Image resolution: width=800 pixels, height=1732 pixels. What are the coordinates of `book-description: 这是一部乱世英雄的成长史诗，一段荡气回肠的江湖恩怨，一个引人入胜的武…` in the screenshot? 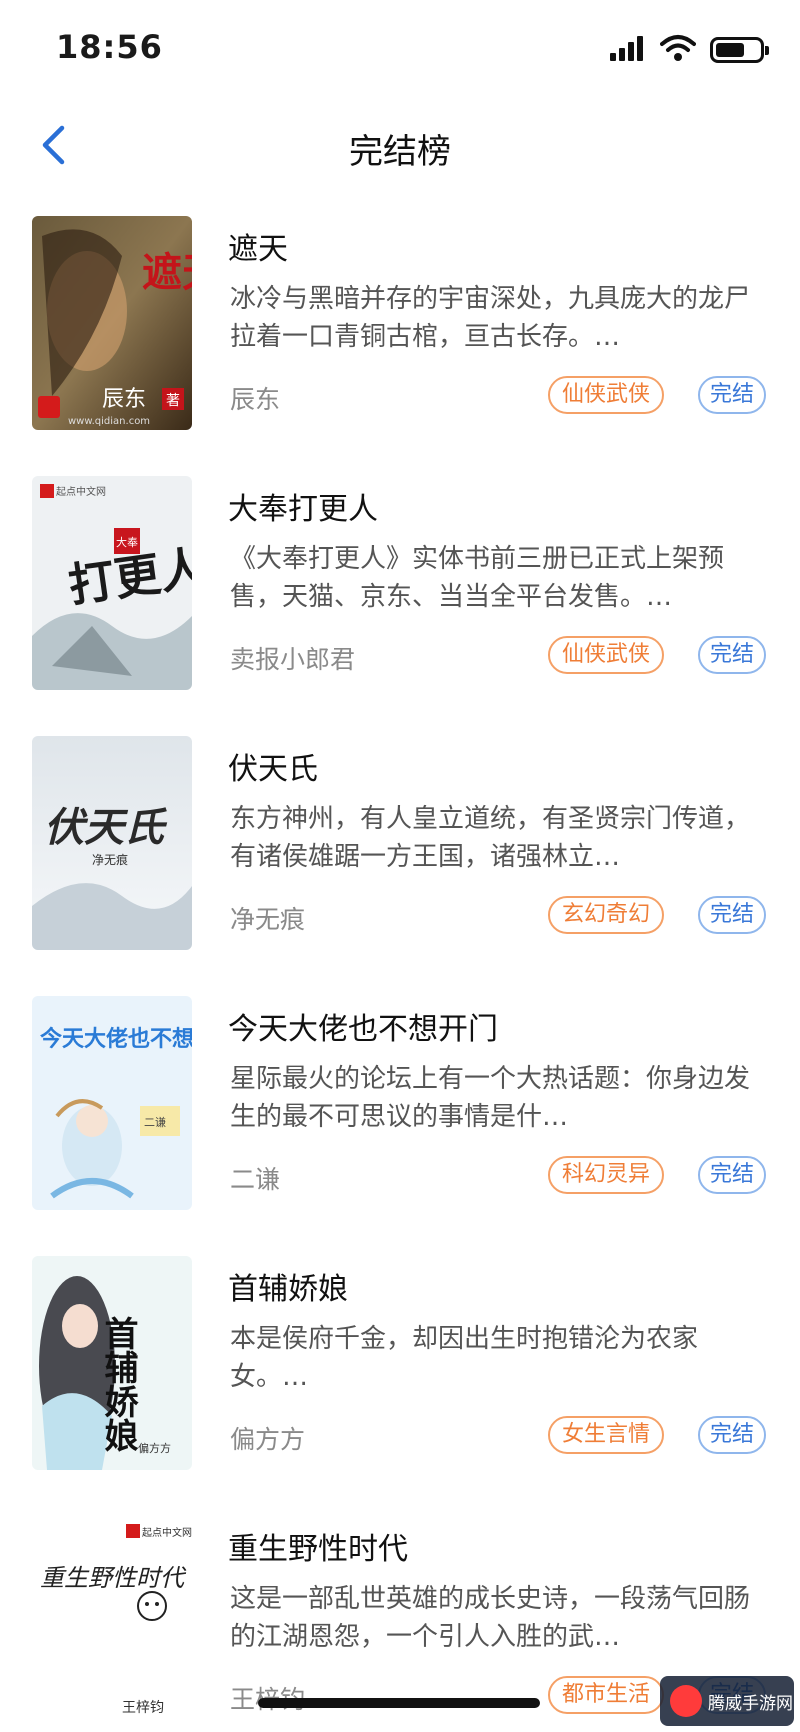 It's located at (490, 1618).